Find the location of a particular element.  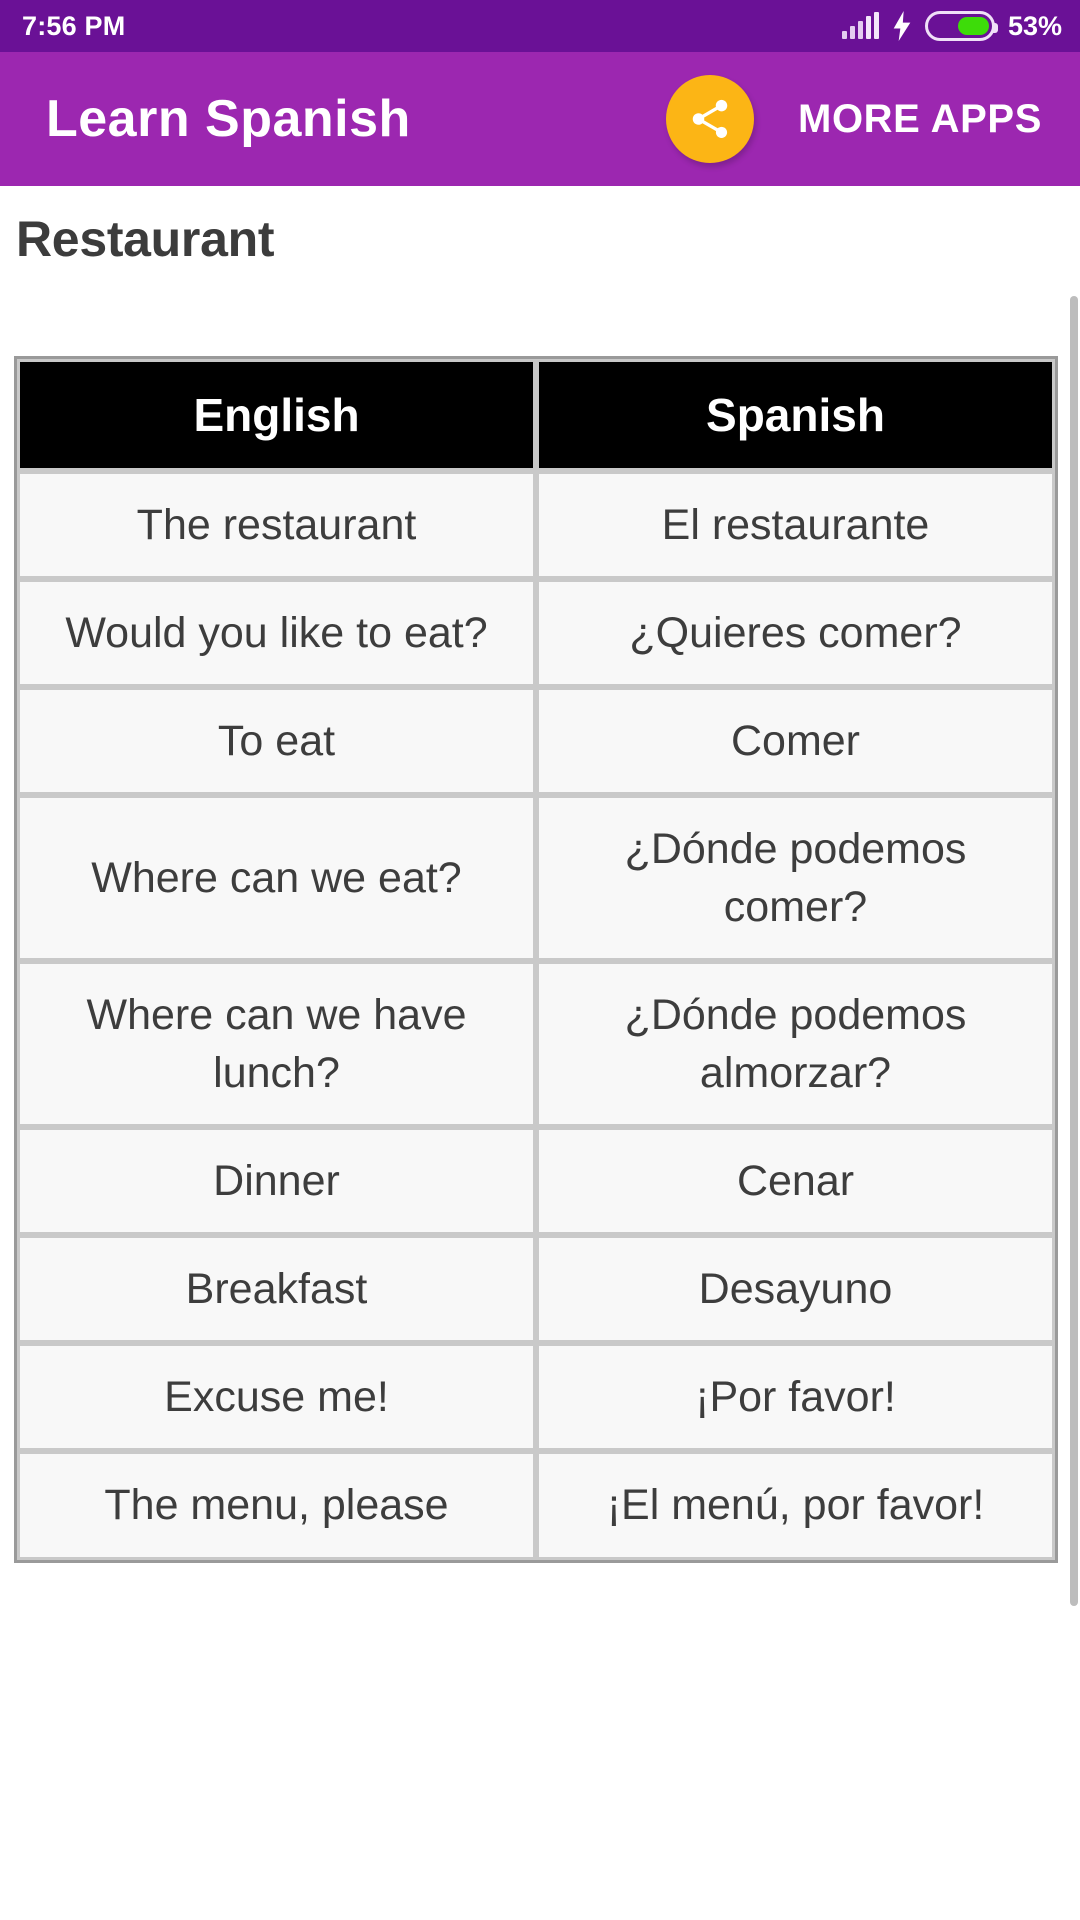

cell-english: Breakfast is located at coordinates (276, 1289).